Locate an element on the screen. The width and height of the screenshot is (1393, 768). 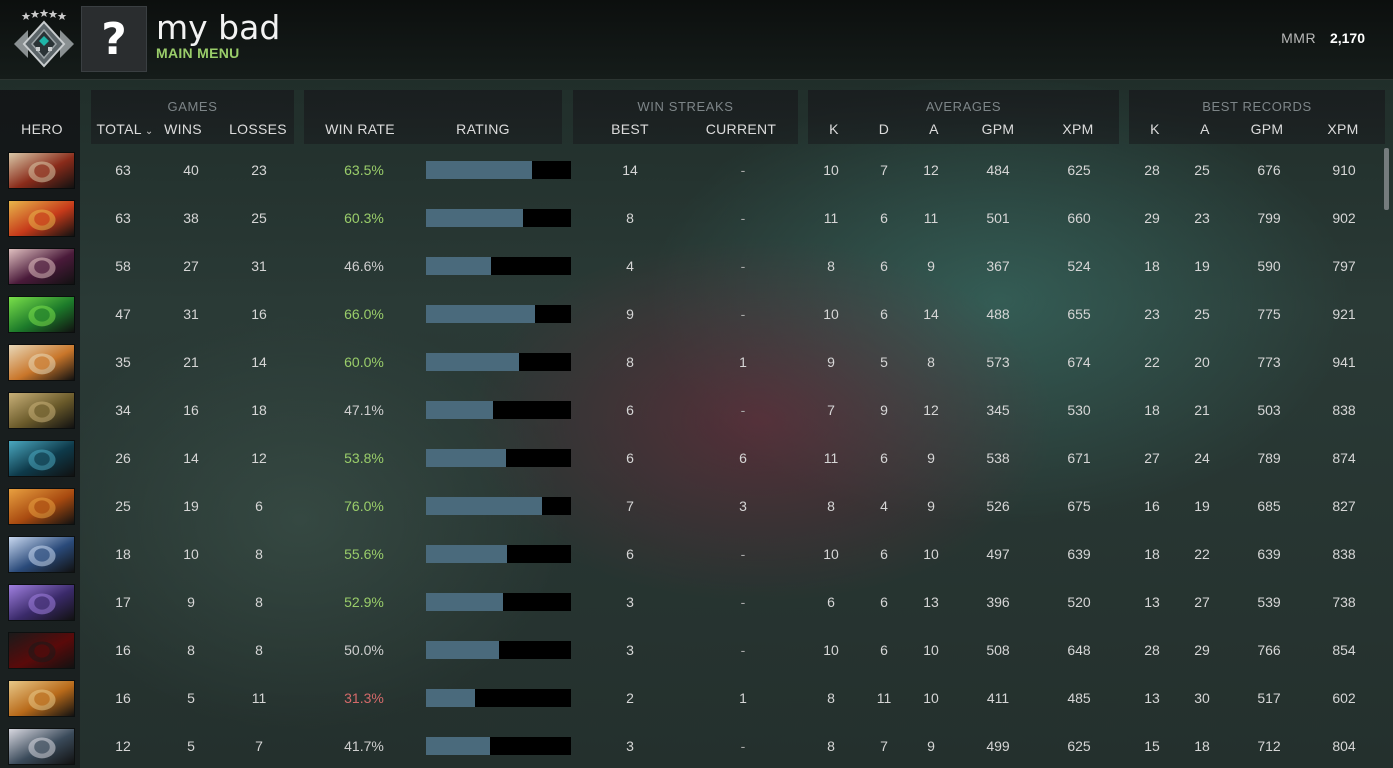
losses-cell: 7 is located at coordinates (259, 746).